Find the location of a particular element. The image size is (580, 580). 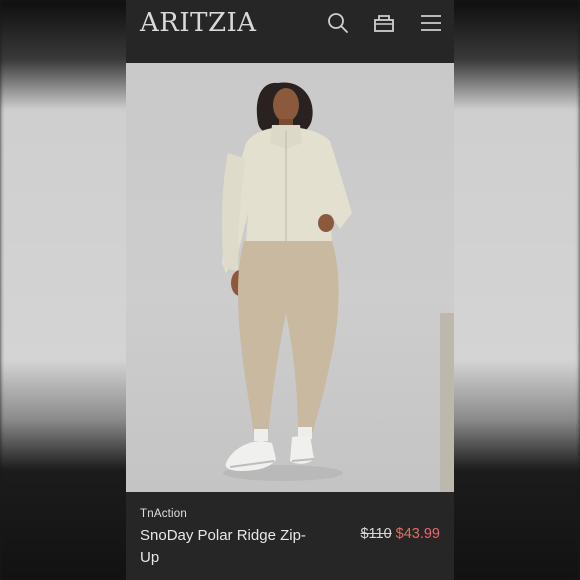

menu-icon is located at coordinates (431, 23).